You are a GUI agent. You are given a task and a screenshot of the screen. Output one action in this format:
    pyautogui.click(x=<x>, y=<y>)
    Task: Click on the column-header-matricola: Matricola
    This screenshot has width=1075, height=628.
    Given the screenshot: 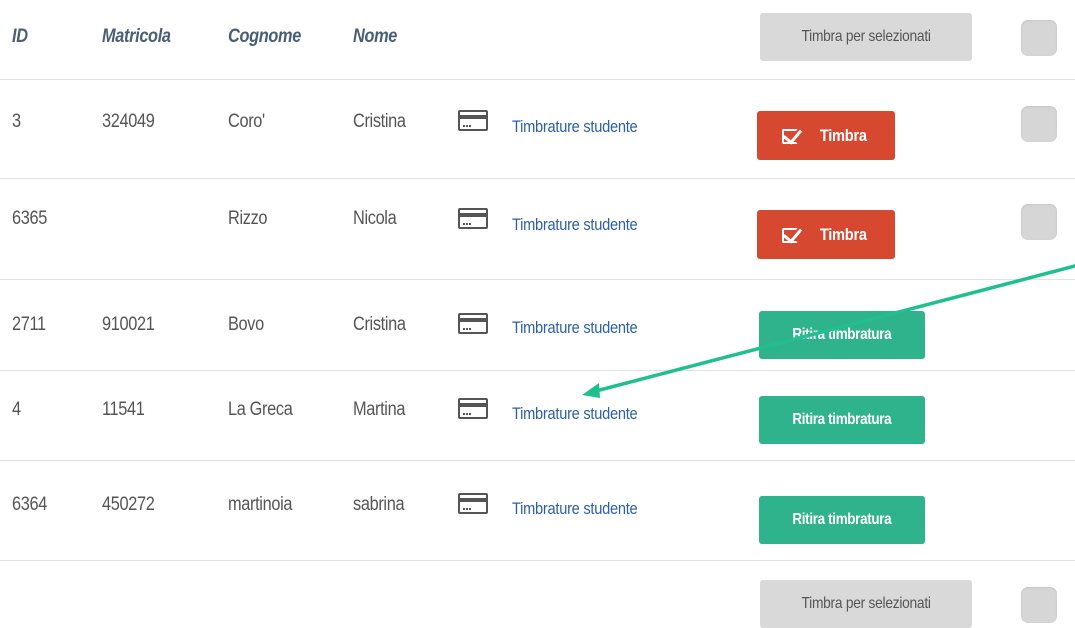 What is the action you would take?
    pyautogui.click(x=136, y=36)
    